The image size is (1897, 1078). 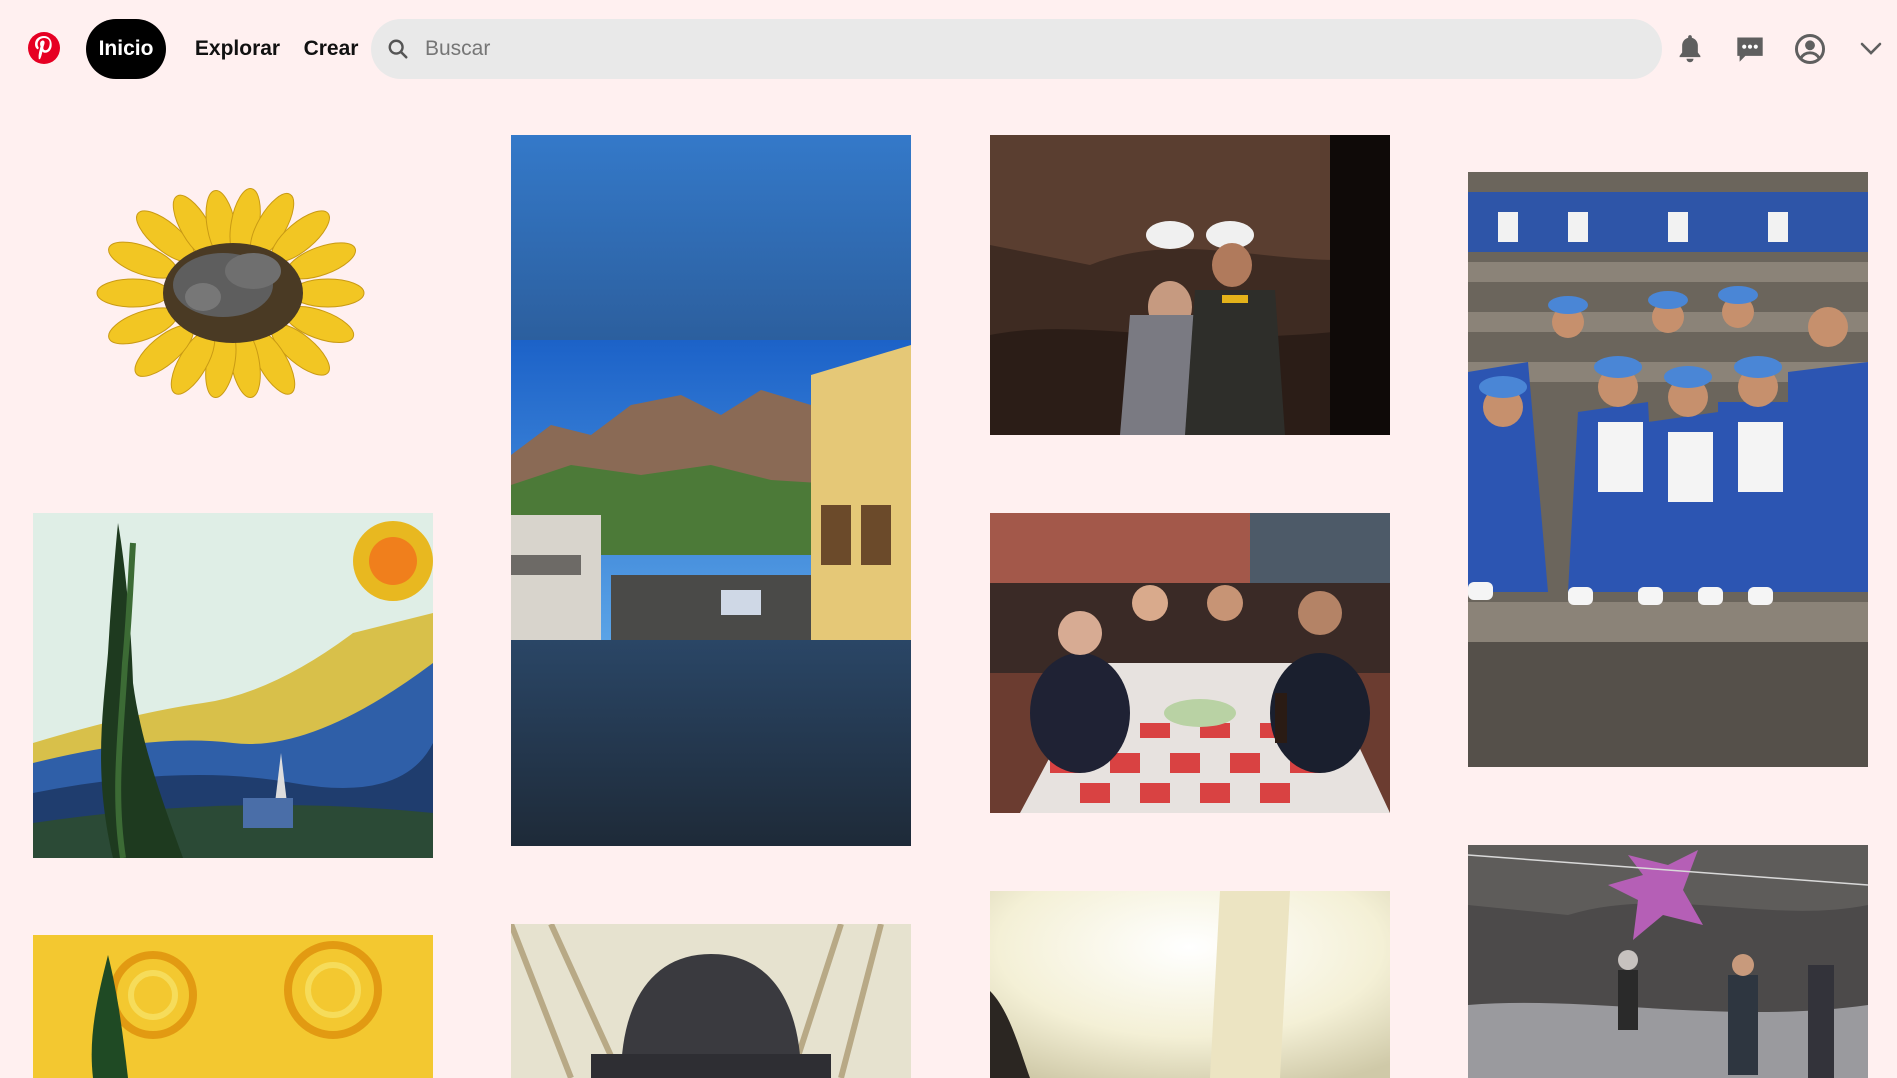 What do you see at coordinates (126, 49) in the screenshot?
I see `nav-home-button: Inicio` at bounding box center [126, 49].